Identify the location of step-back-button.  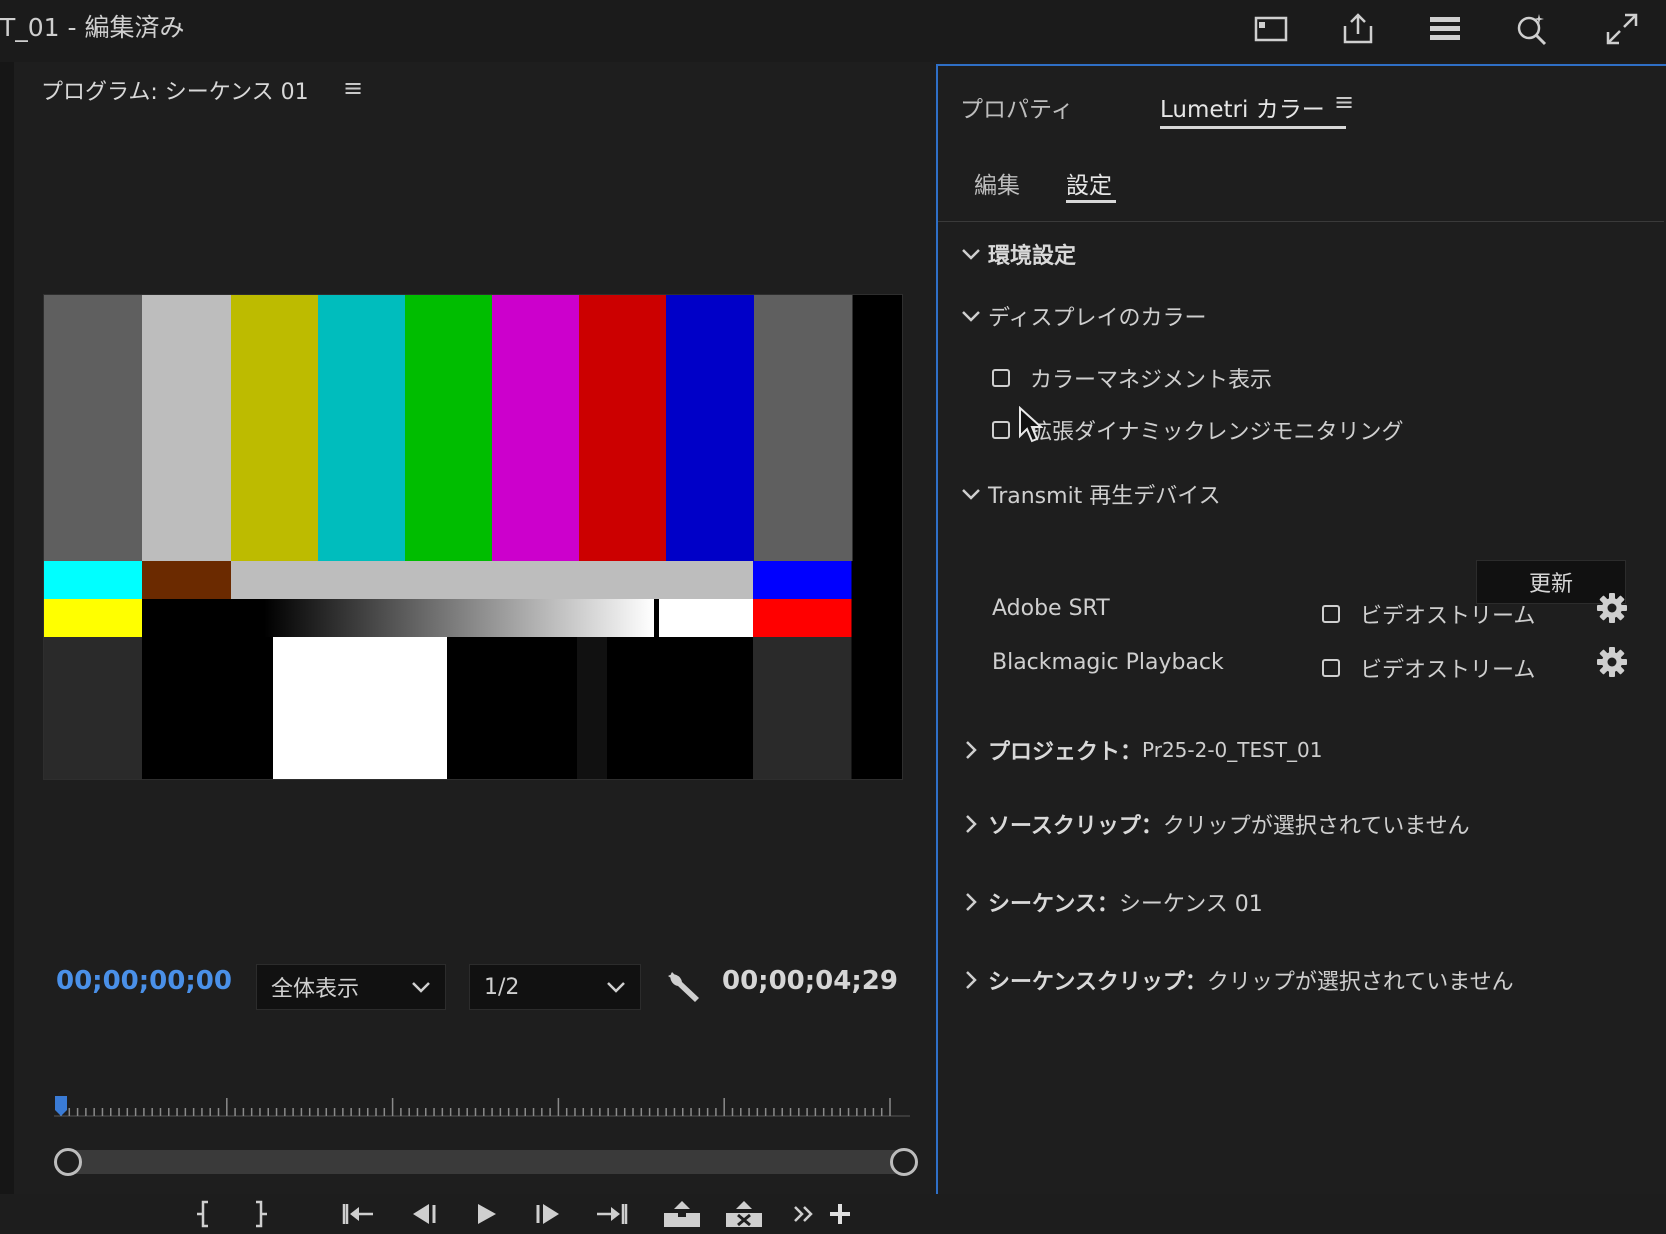
(424, 1214).